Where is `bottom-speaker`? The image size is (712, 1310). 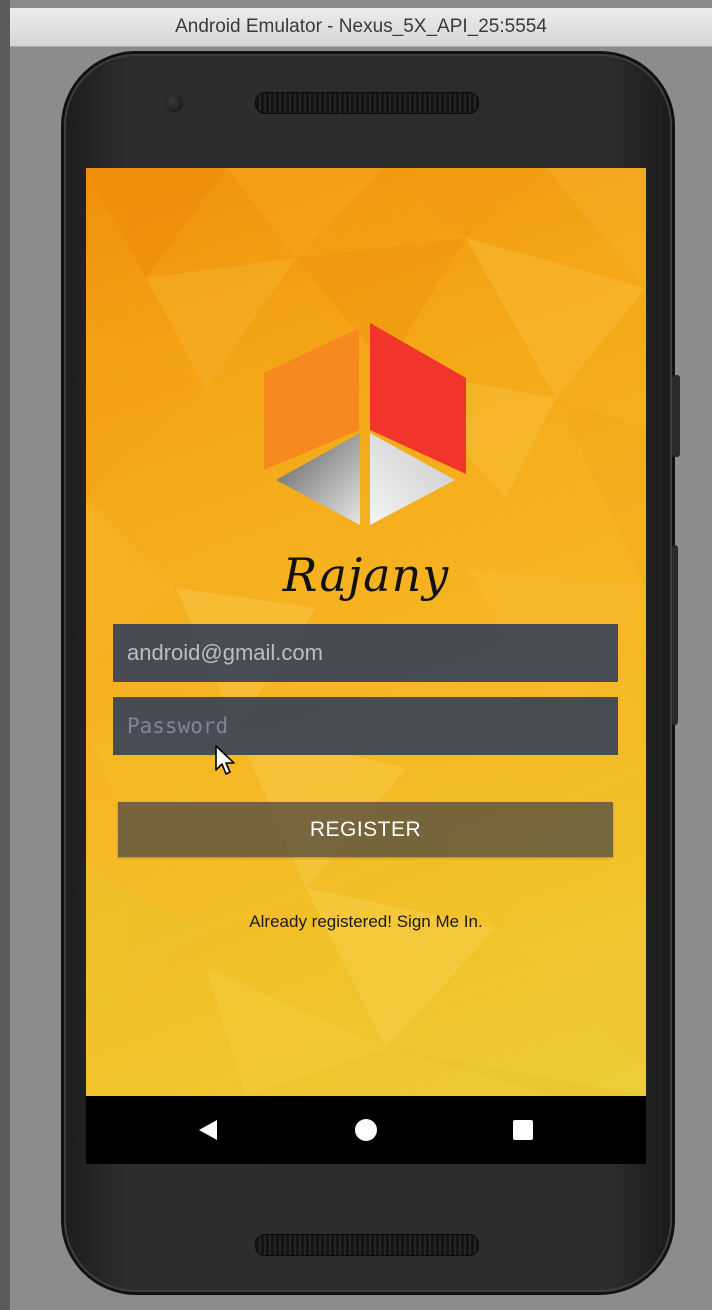 bottom-speaker is located at coordinates (367, 1245).